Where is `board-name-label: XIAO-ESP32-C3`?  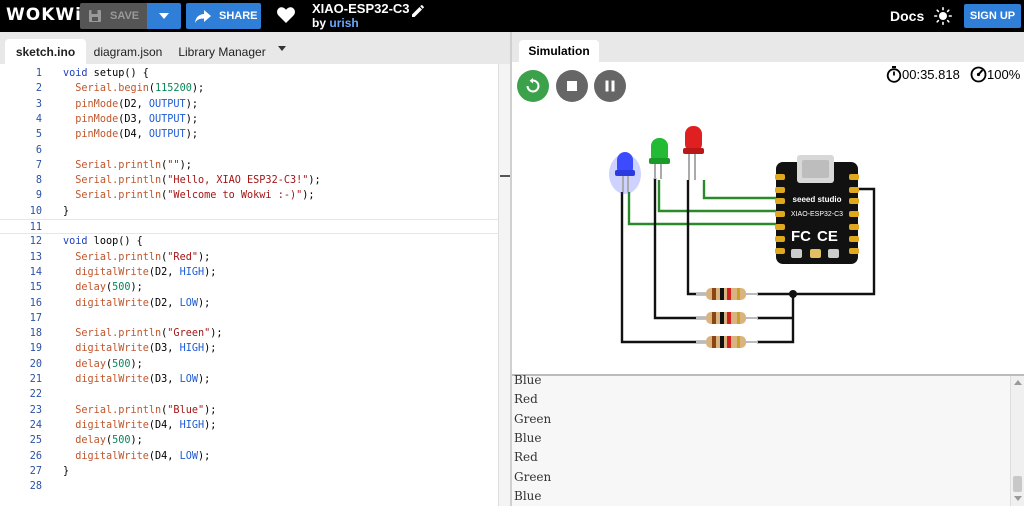 board-name-label: XIAO-ESP32-C3 is located at coordinates (817, 214).